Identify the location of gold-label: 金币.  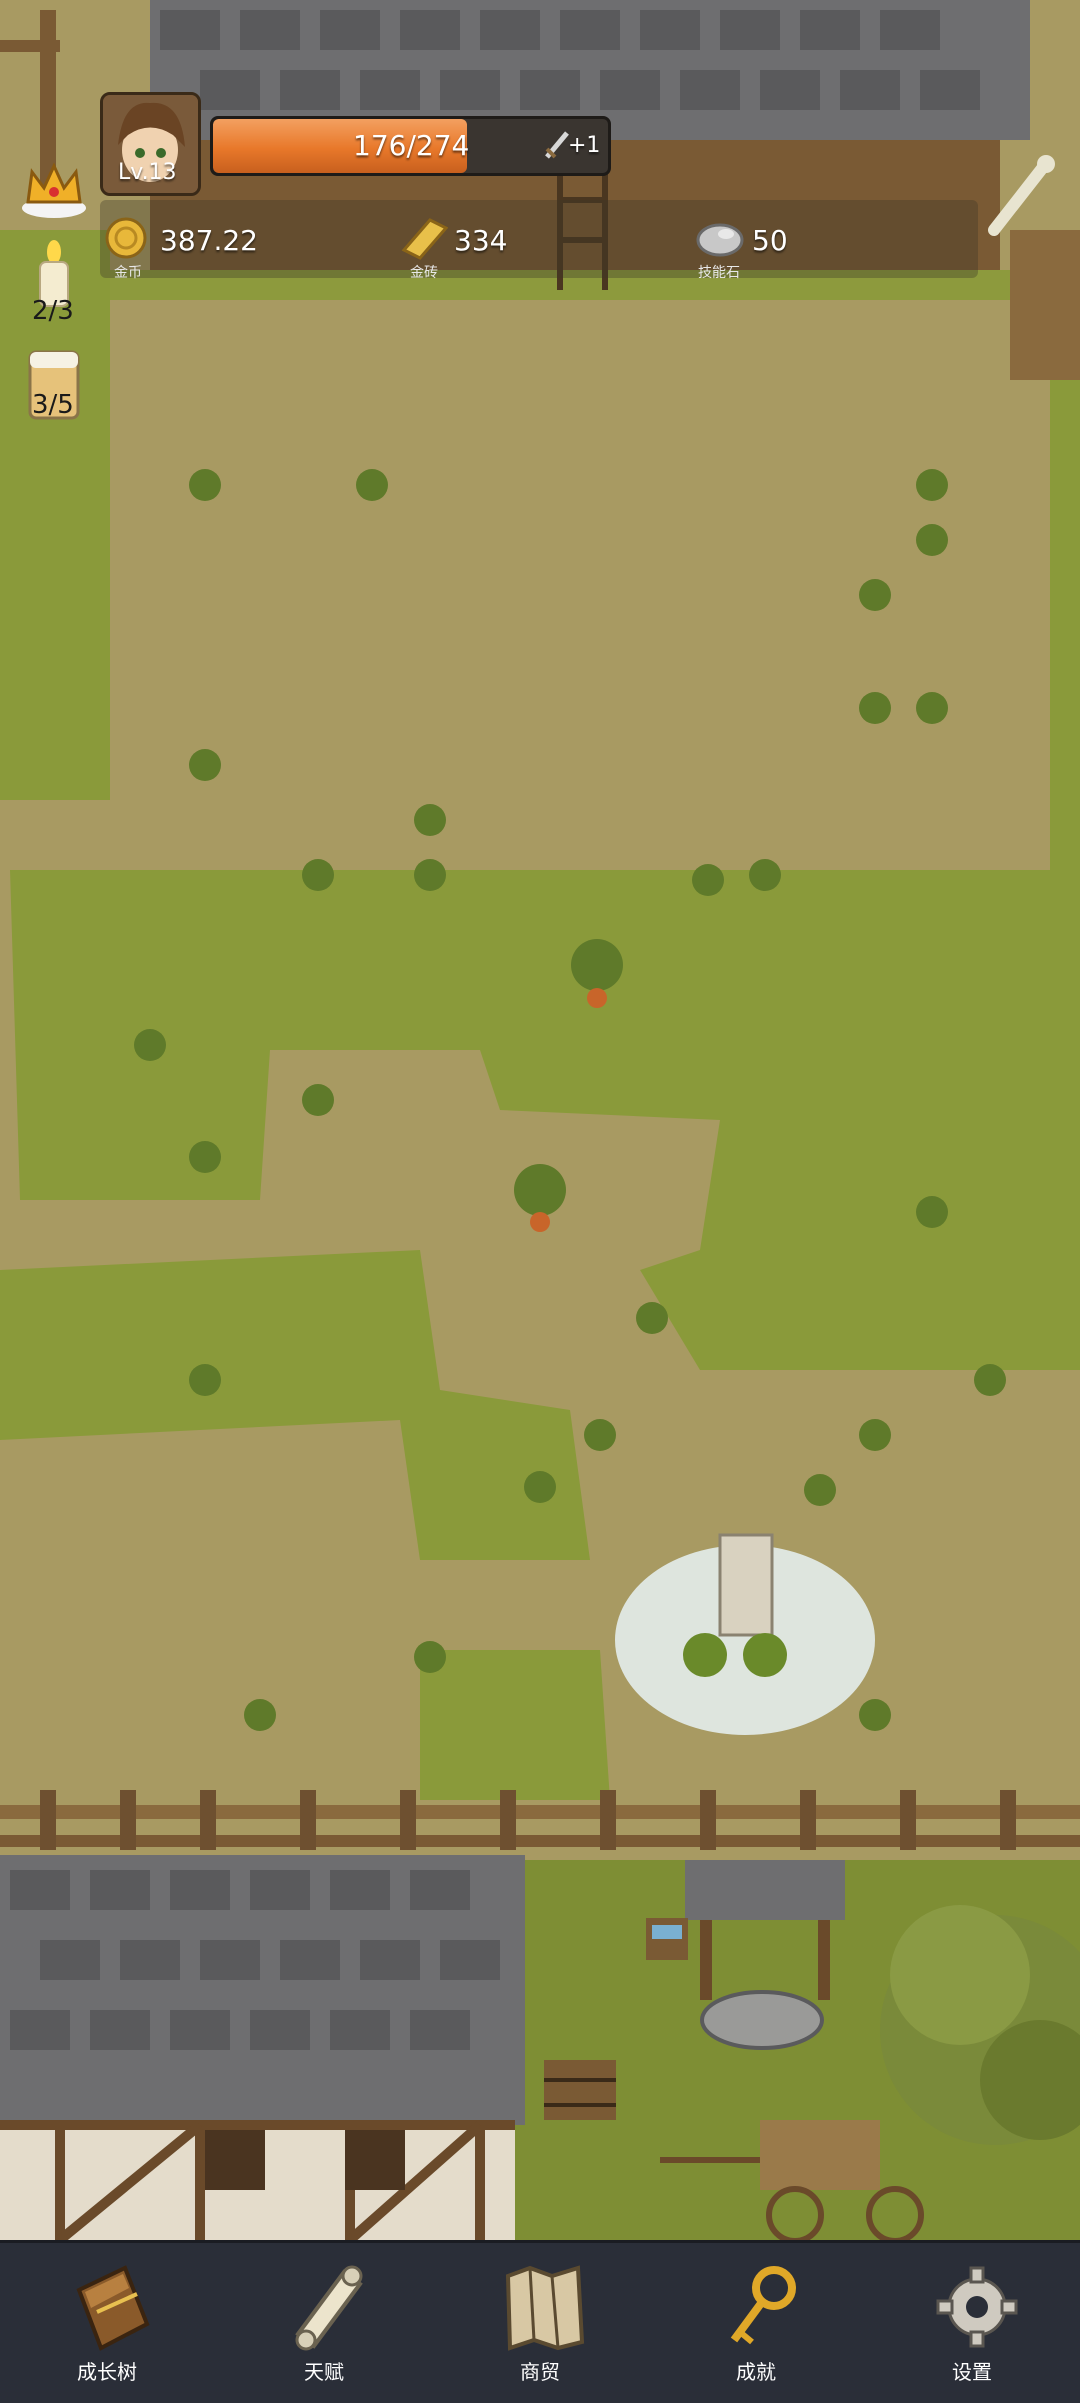
(128, 273).